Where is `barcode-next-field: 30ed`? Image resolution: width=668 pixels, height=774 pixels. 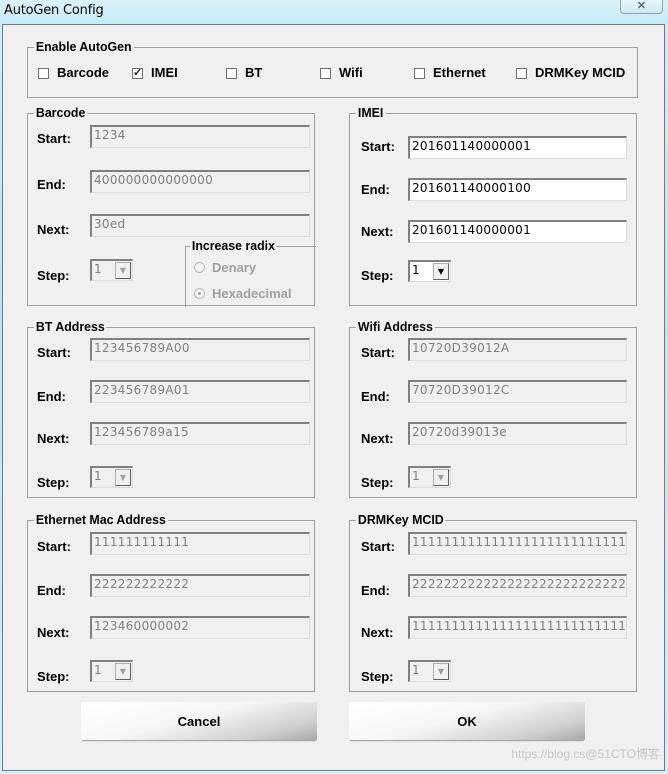
barcode-next-field: 30ed is located at coordinates (200, 225).